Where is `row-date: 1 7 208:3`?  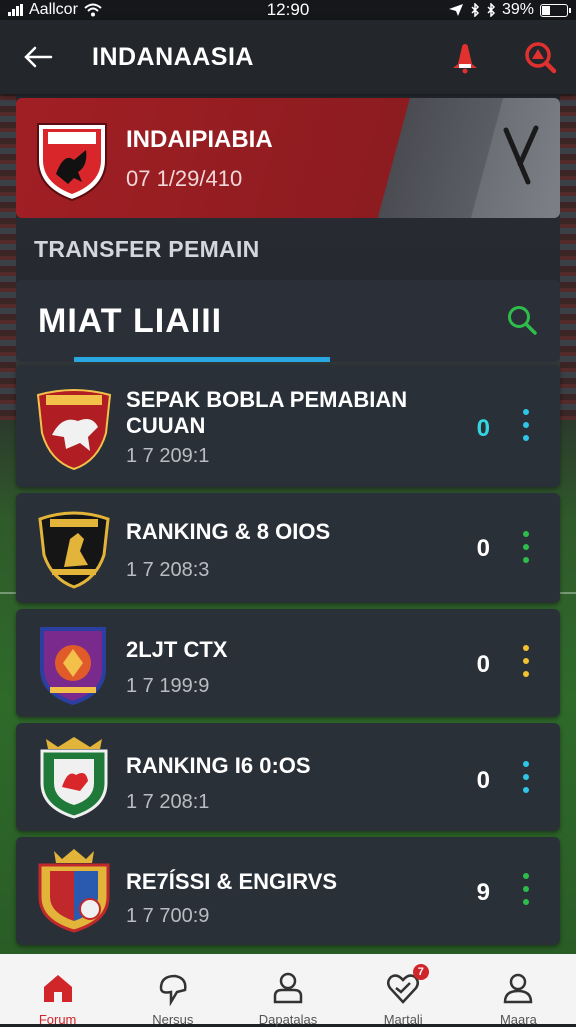
row-date: 1 7 208:3 is located at coordinates (168, 570).